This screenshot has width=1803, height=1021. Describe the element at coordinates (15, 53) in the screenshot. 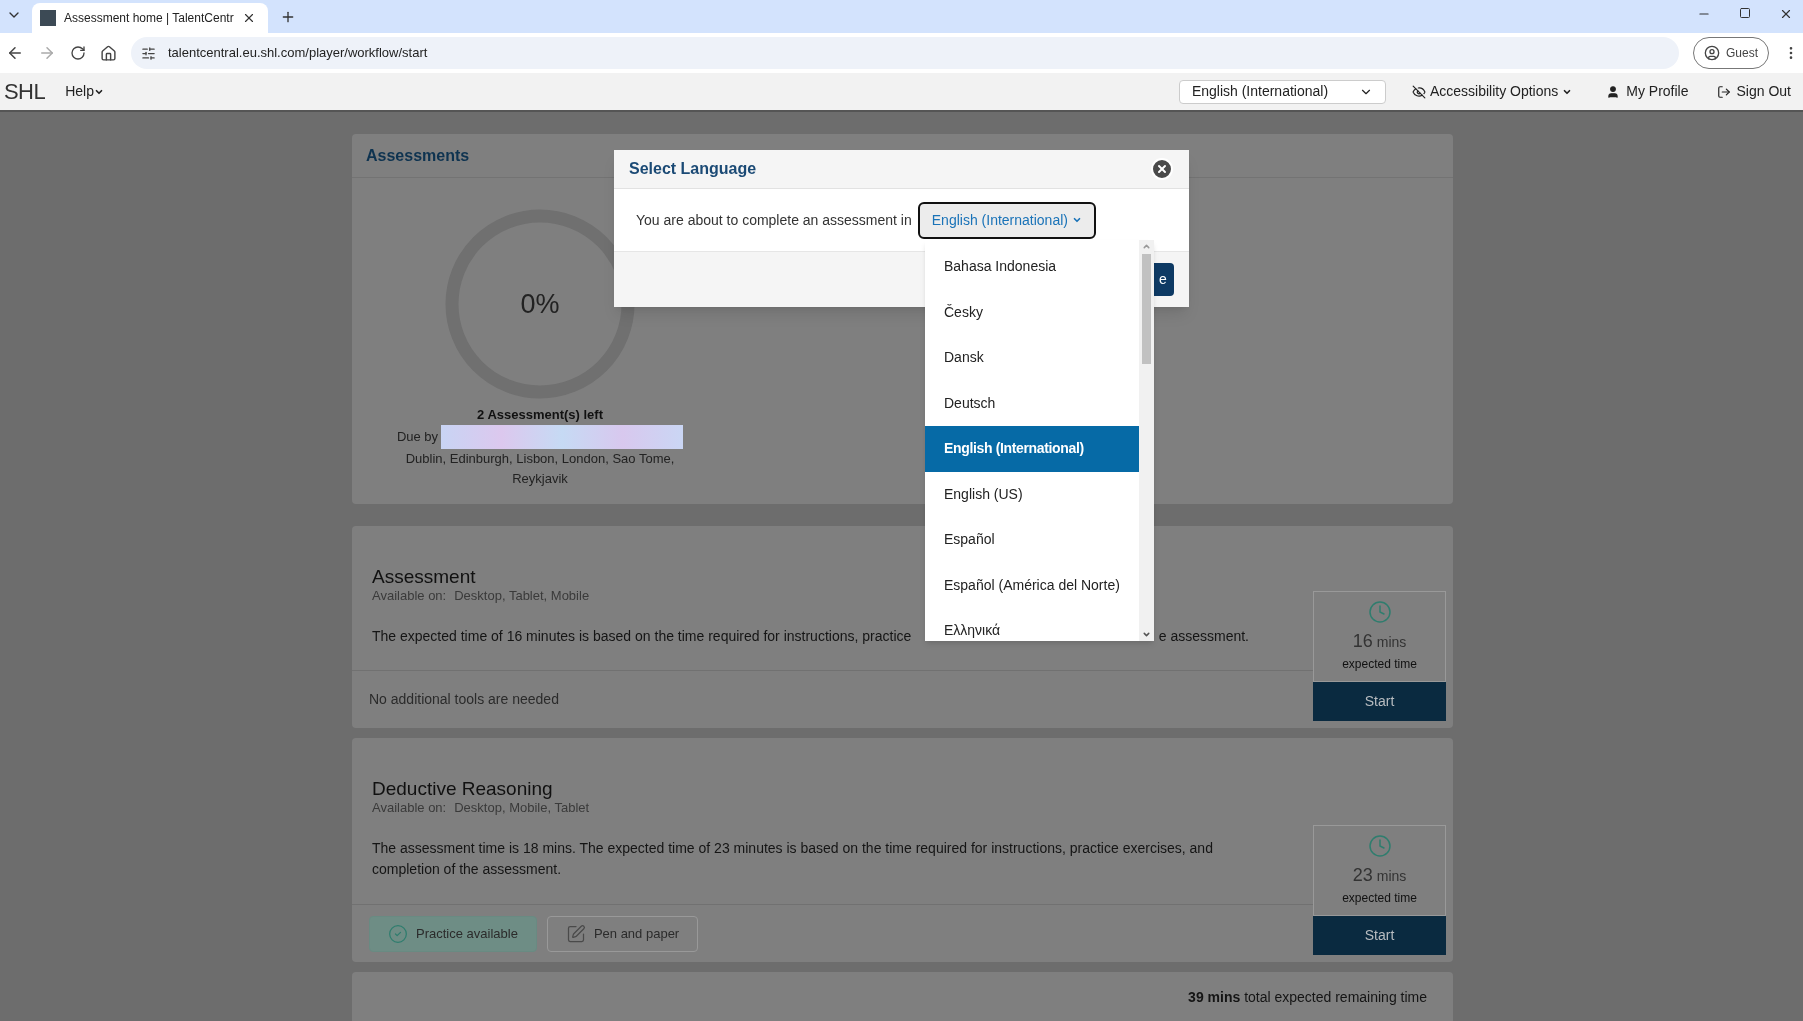

I see `back-icon` at that location.